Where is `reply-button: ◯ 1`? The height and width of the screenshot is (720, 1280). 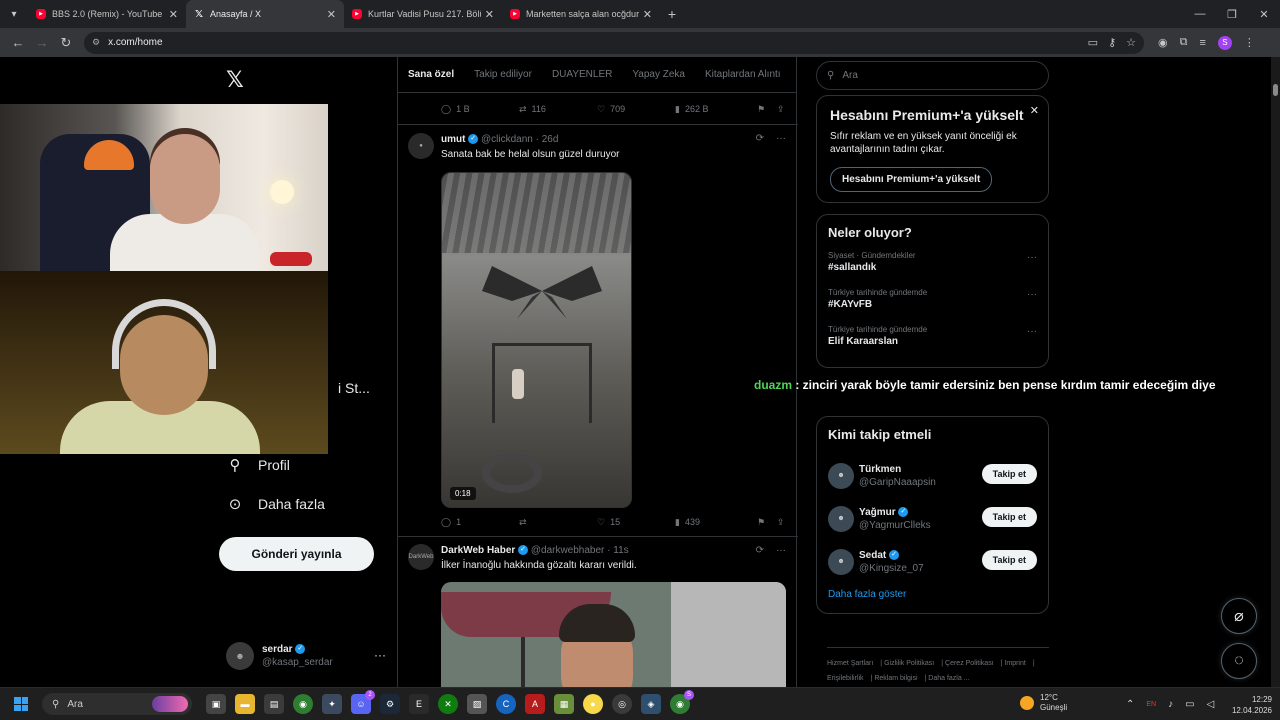 reply-button: ◯ 1 is located at coordinates (480, 522).